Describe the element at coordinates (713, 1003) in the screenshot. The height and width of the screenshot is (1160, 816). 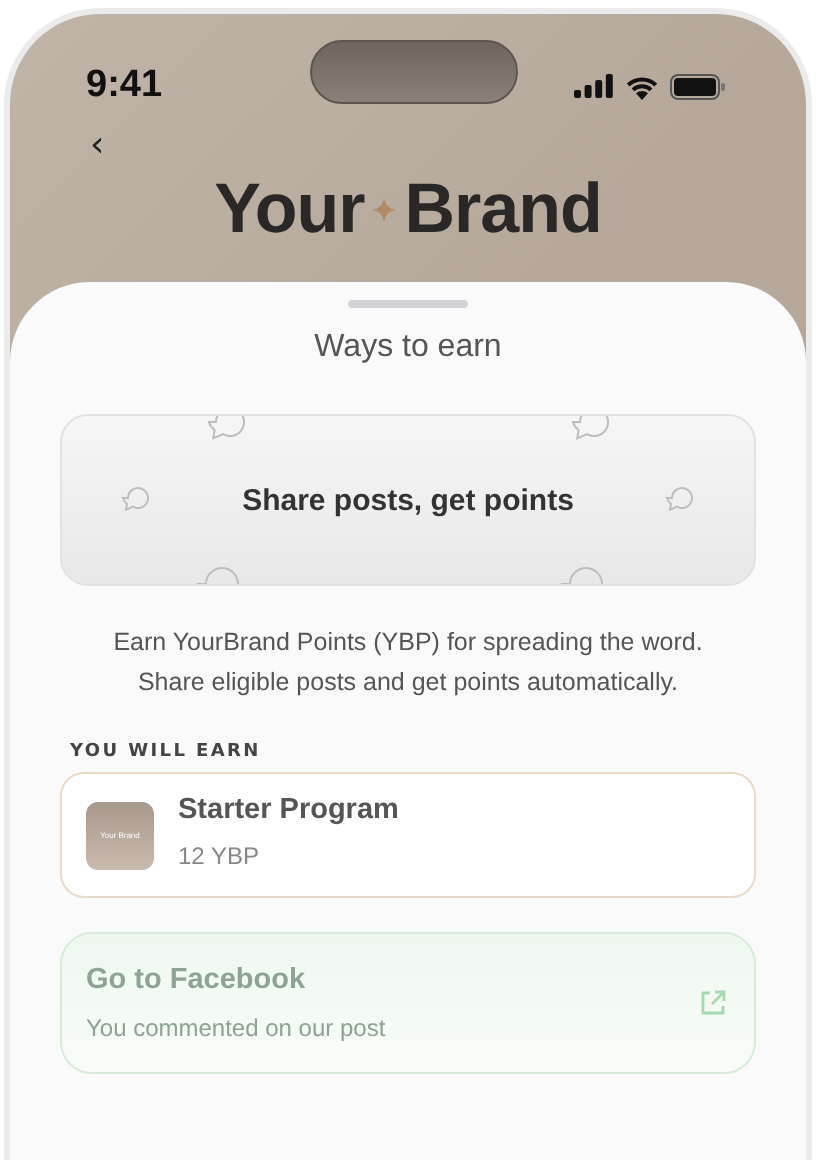
I see `external-link-icon` at that location.